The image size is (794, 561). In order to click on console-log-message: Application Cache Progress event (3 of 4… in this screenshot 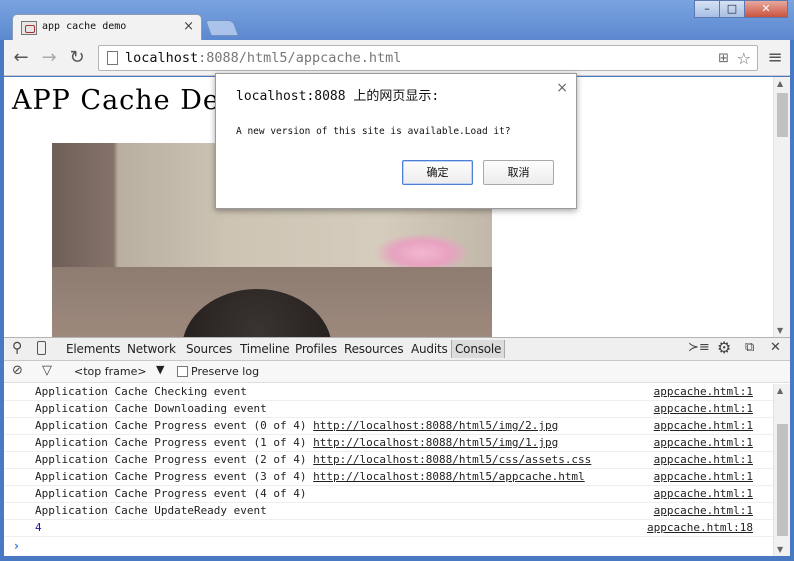, I will do `click(310, 477)`.